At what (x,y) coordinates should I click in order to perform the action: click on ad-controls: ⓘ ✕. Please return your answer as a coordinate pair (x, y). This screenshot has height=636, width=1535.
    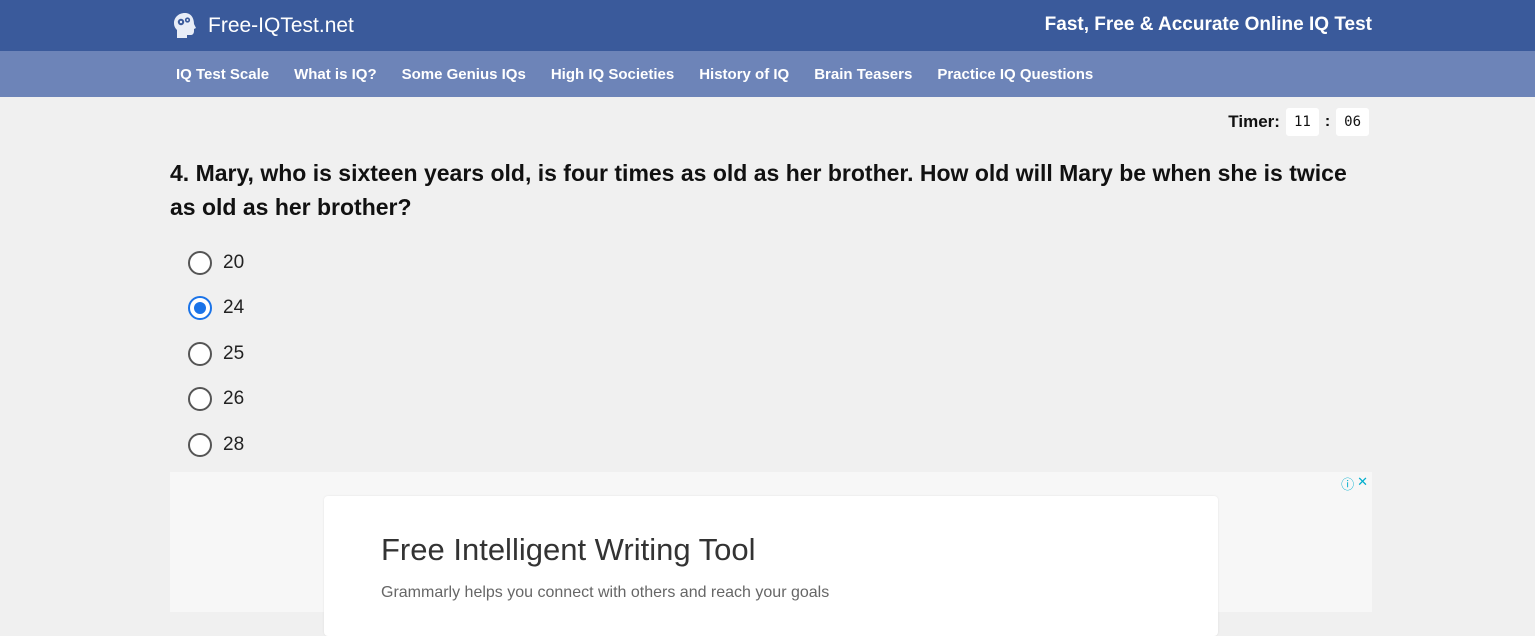
    Looking at the image, I should click on (1354, 483).